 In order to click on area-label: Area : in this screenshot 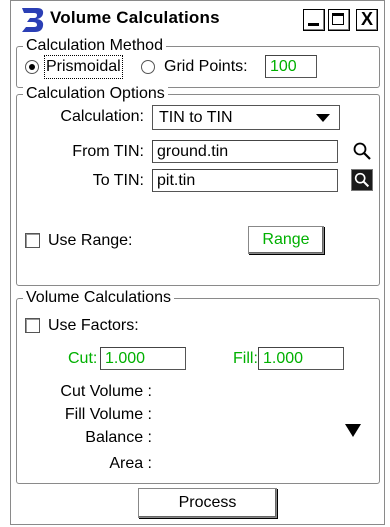, I will do `click(130, 463)`.